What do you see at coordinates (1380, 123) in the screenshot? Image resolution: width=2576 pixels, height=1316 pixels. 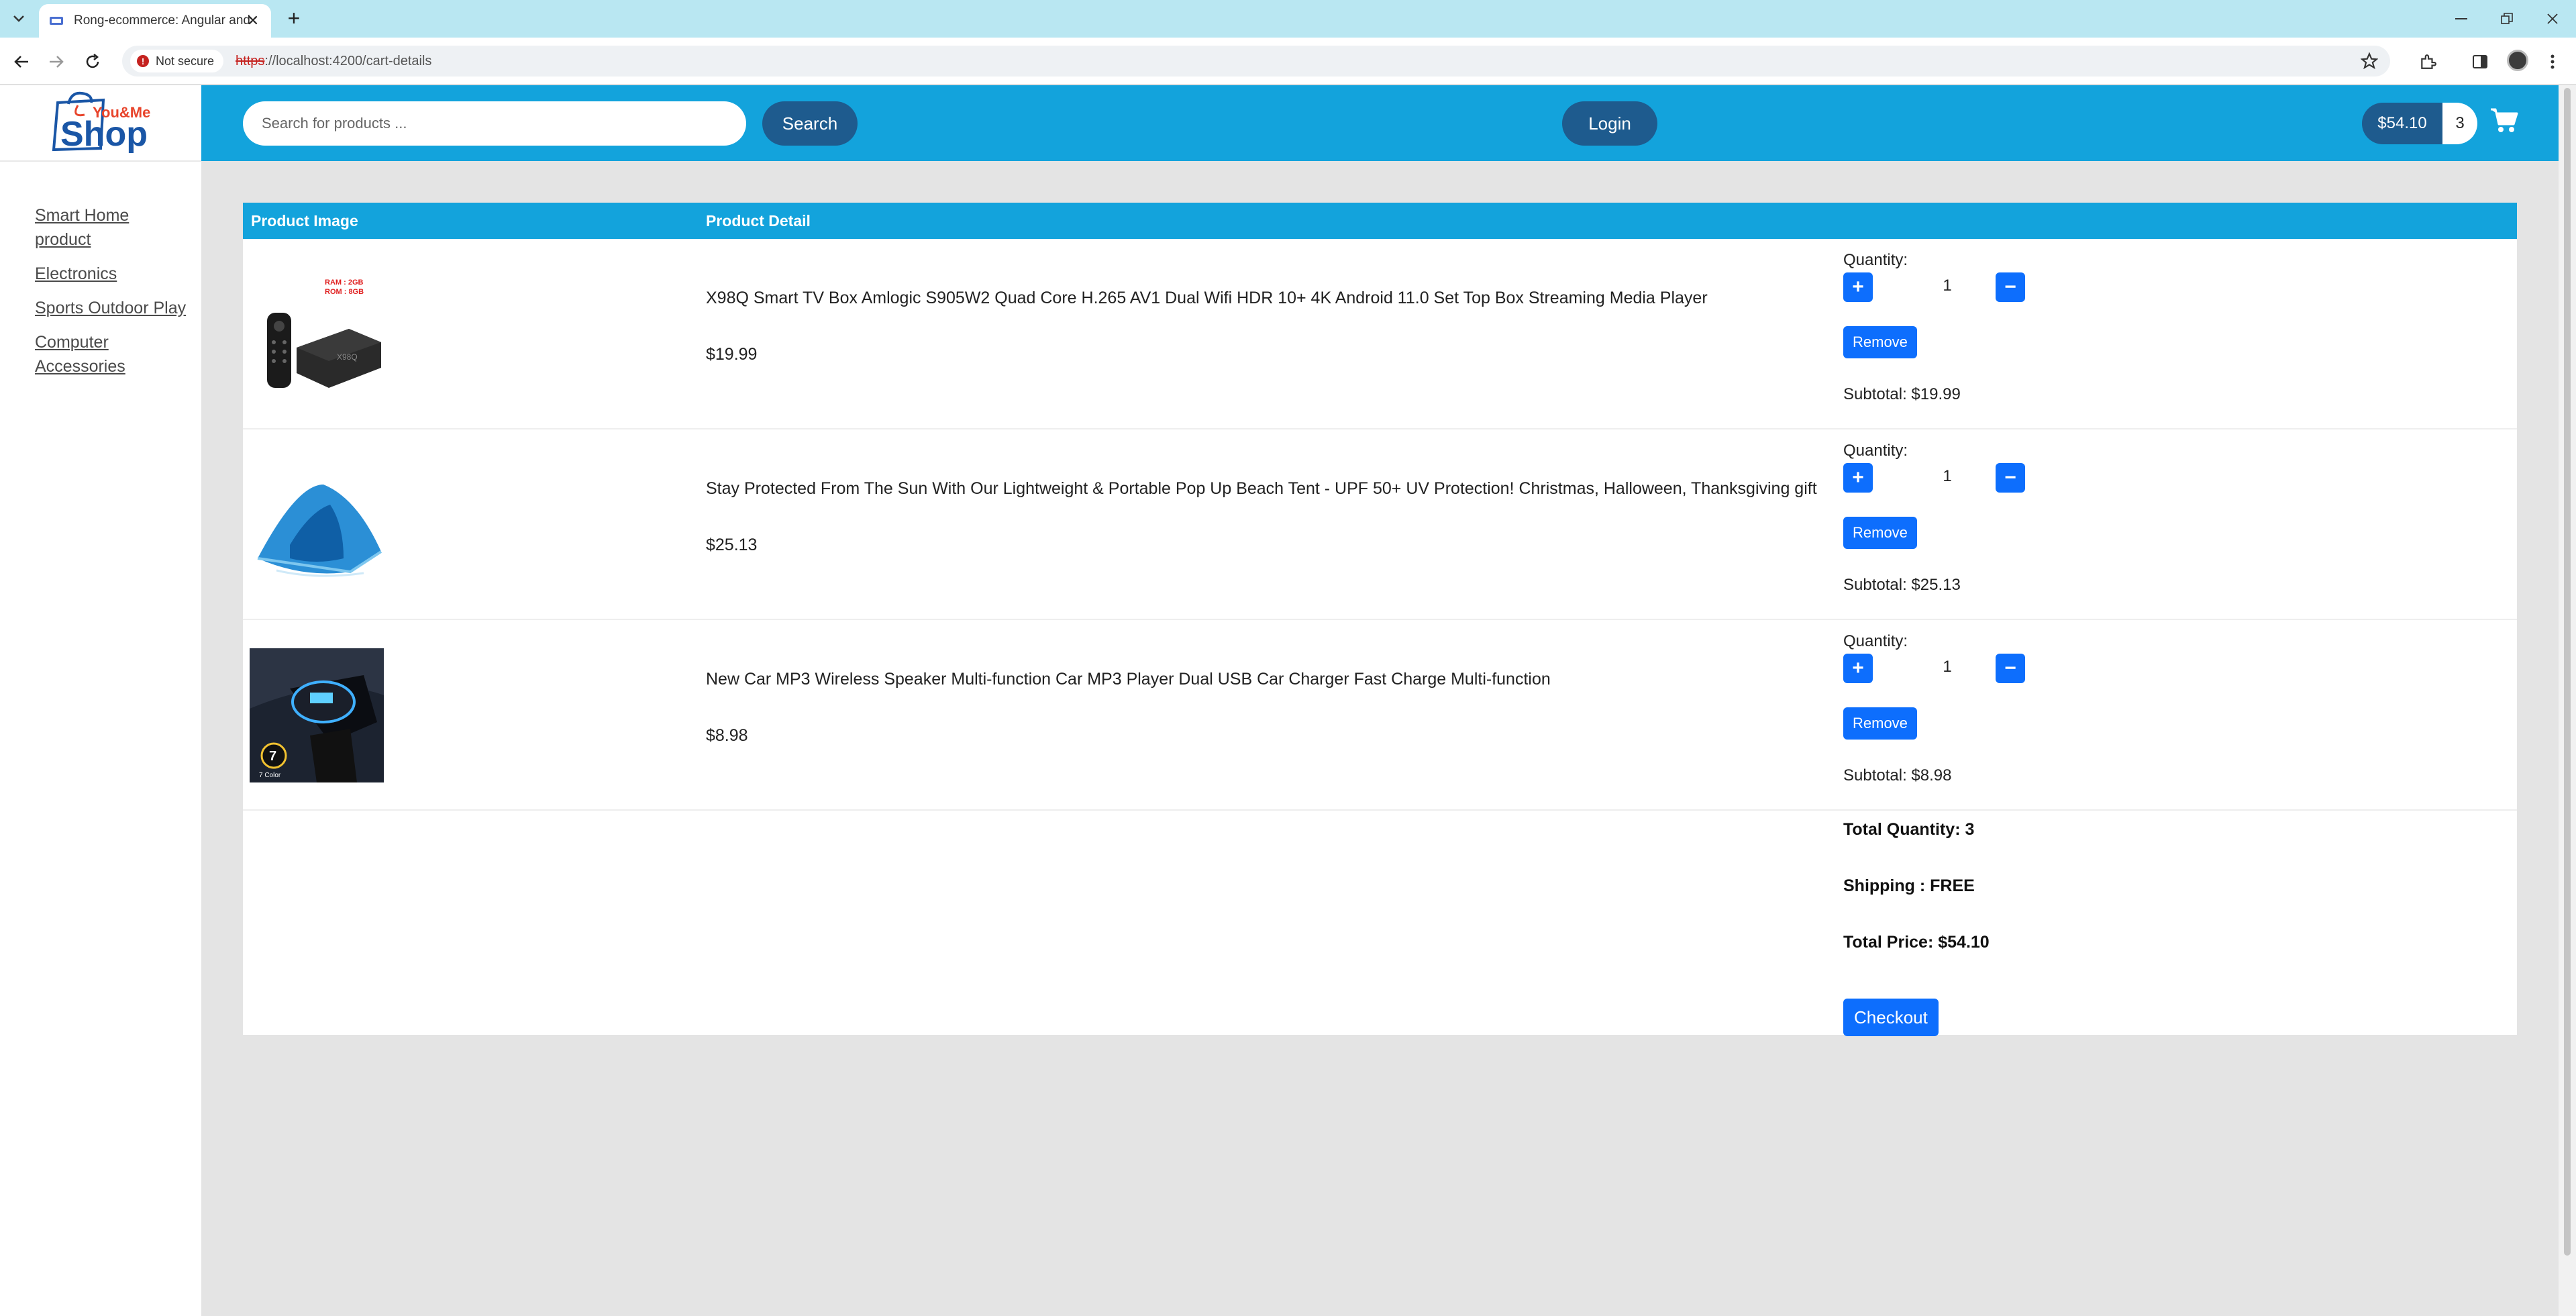 I see `site-header: Search Login $54.10 3` at bounding box center [1380, 123].